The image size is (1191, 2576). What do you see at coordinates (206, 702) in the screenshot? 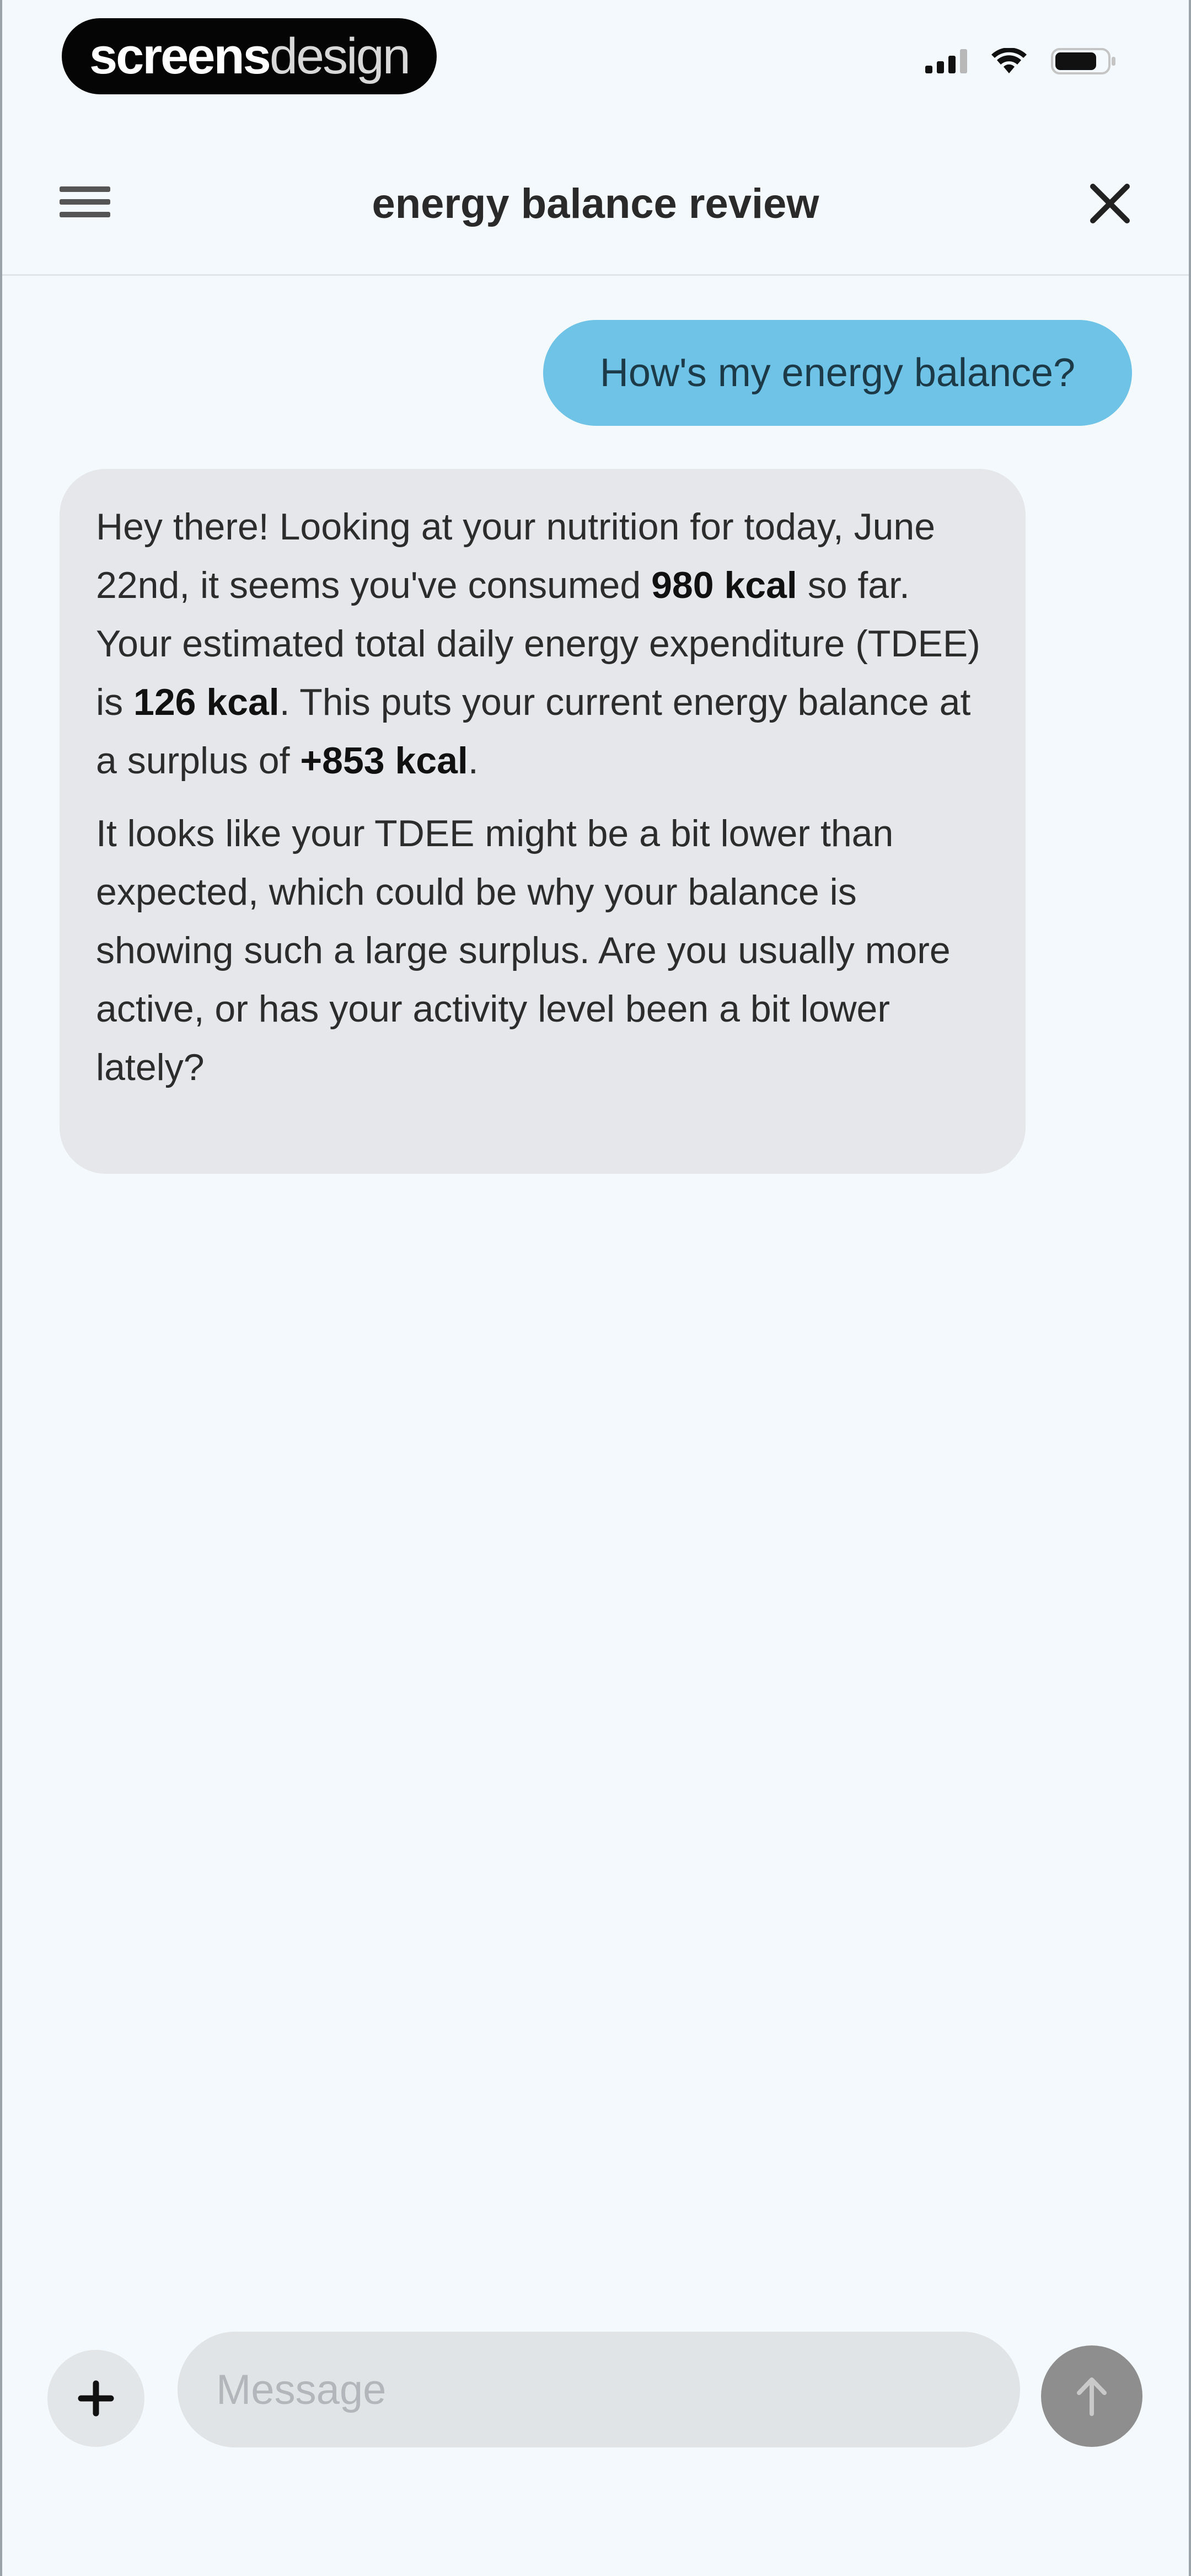
I see `tdee-kcal: 126 kcal` at bounding box center [206, 702].